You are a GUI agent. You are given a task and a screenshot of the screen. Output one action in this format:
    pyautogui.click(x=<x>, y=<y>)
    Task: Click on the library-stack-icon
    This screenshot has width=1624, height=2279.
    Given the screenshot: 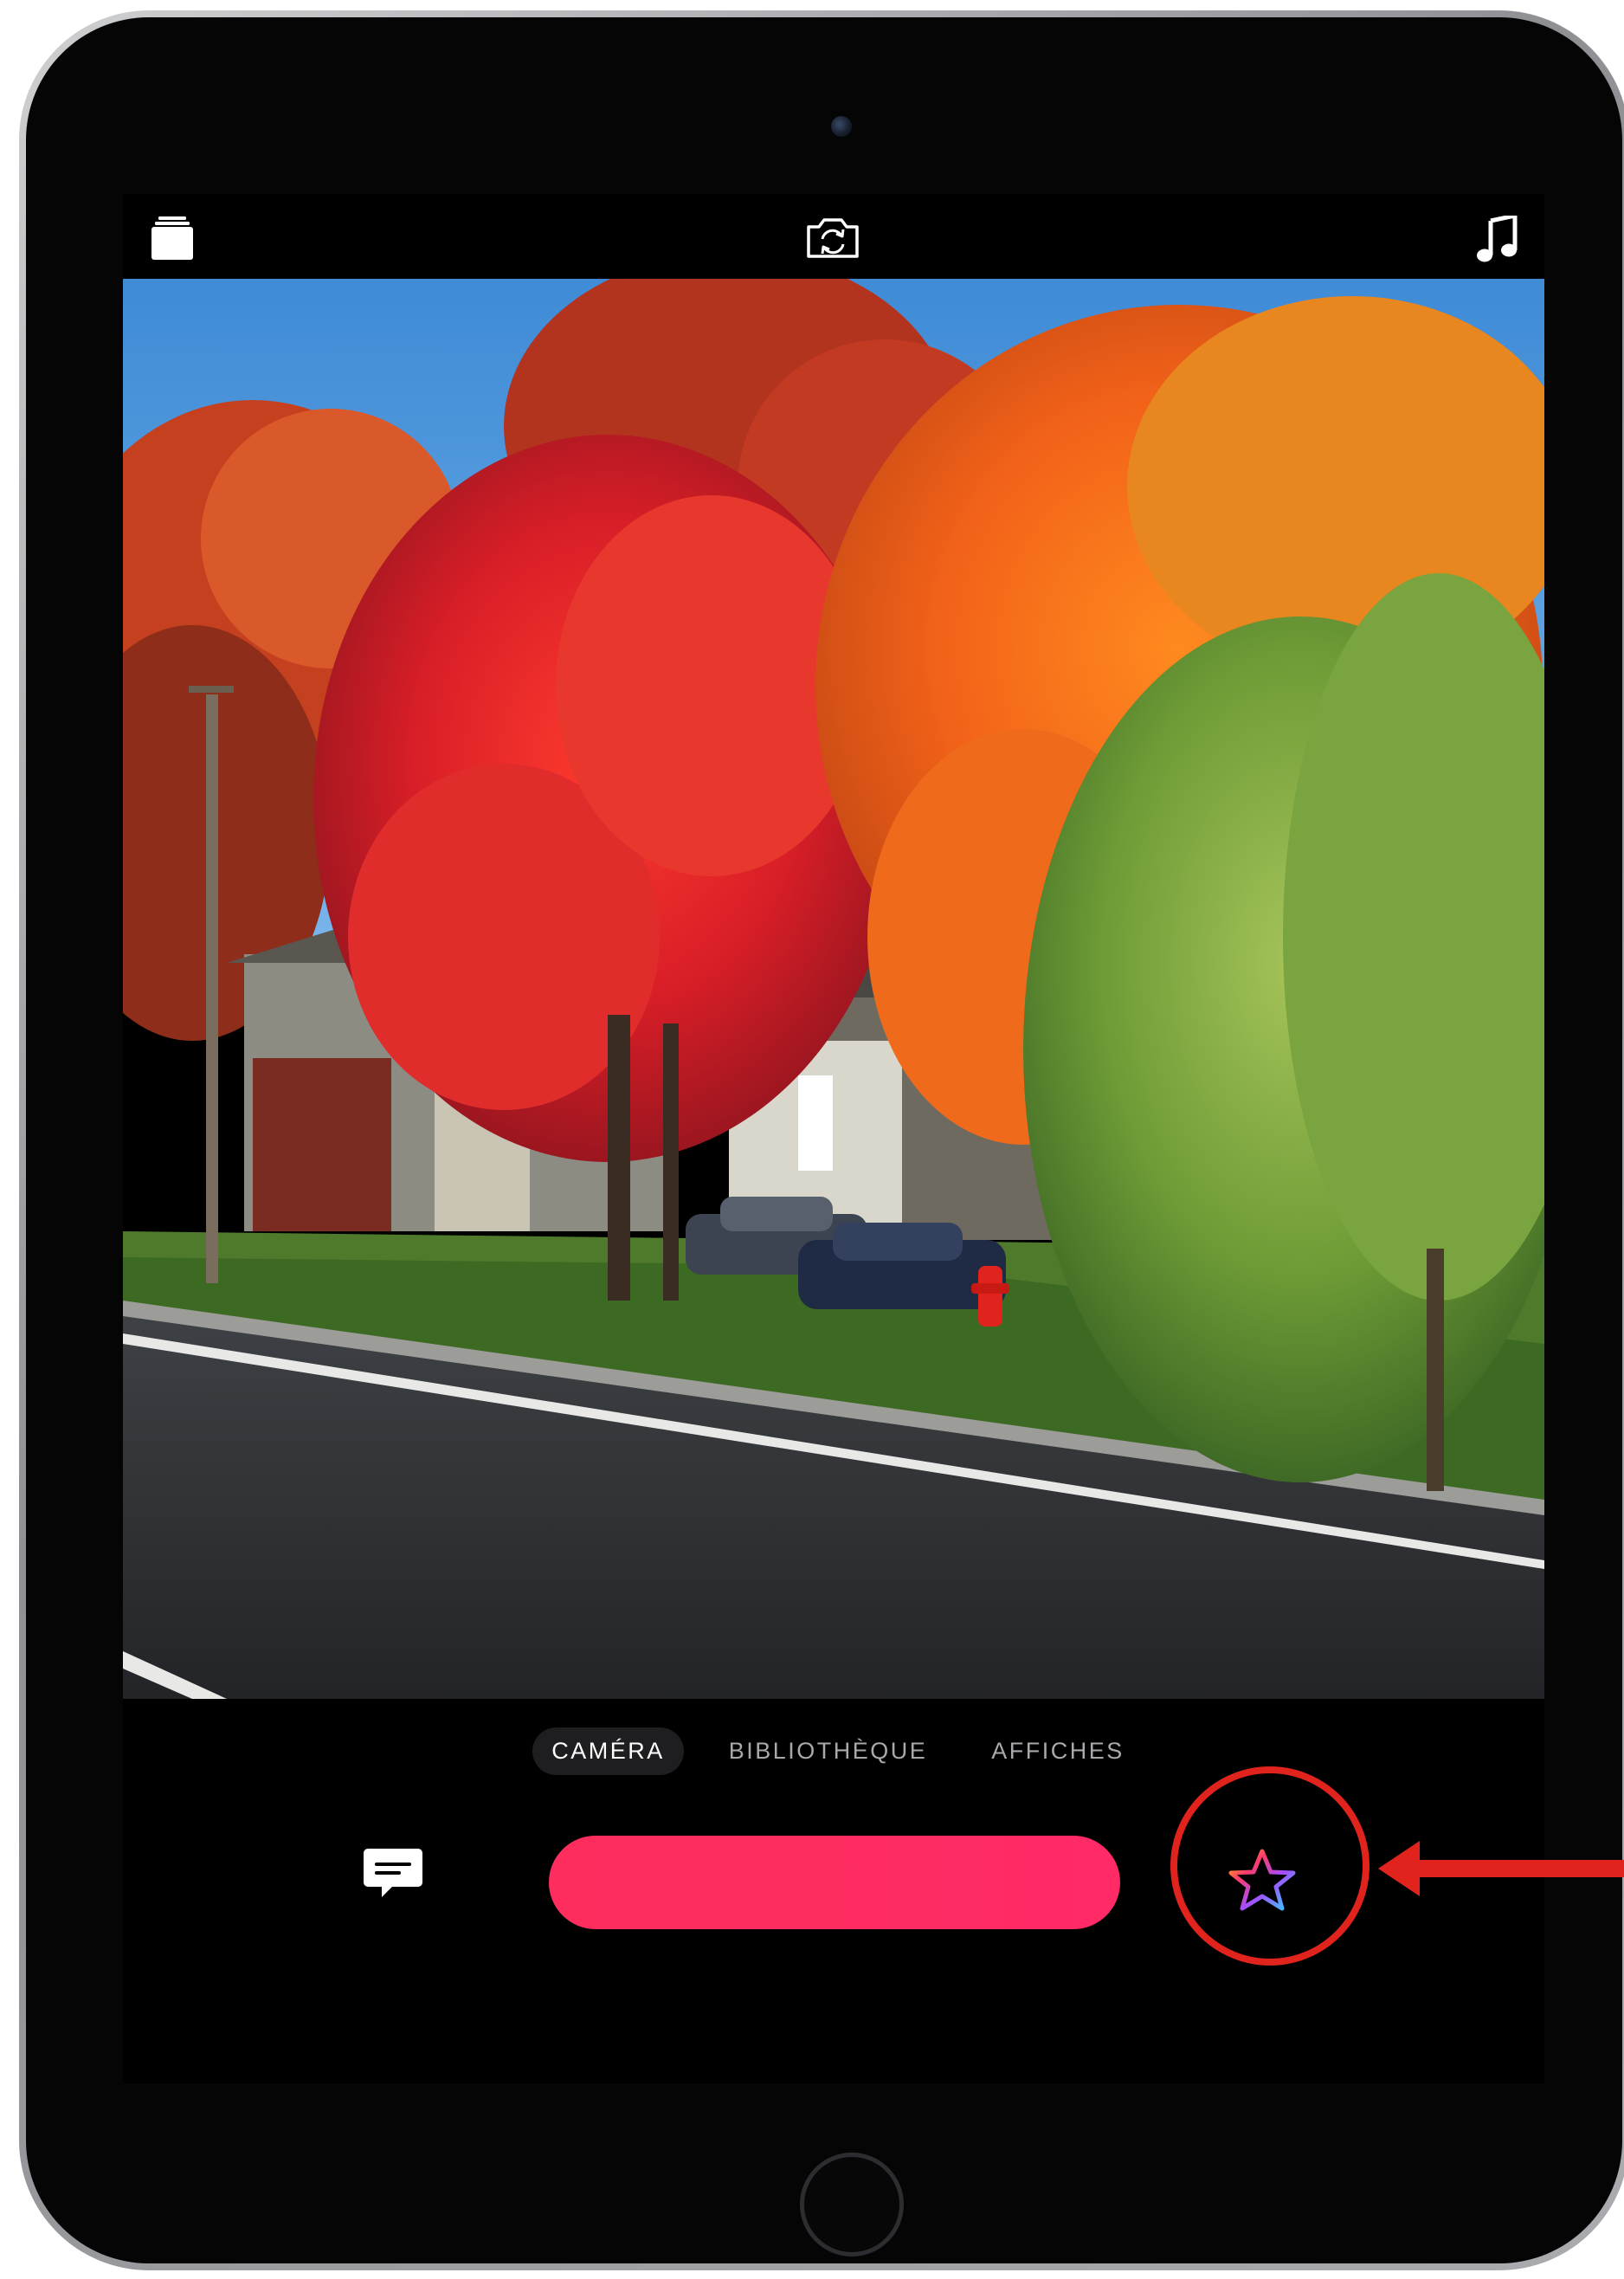 What is the action you would take?
    pyautogui.click(x=172, y=238)
    